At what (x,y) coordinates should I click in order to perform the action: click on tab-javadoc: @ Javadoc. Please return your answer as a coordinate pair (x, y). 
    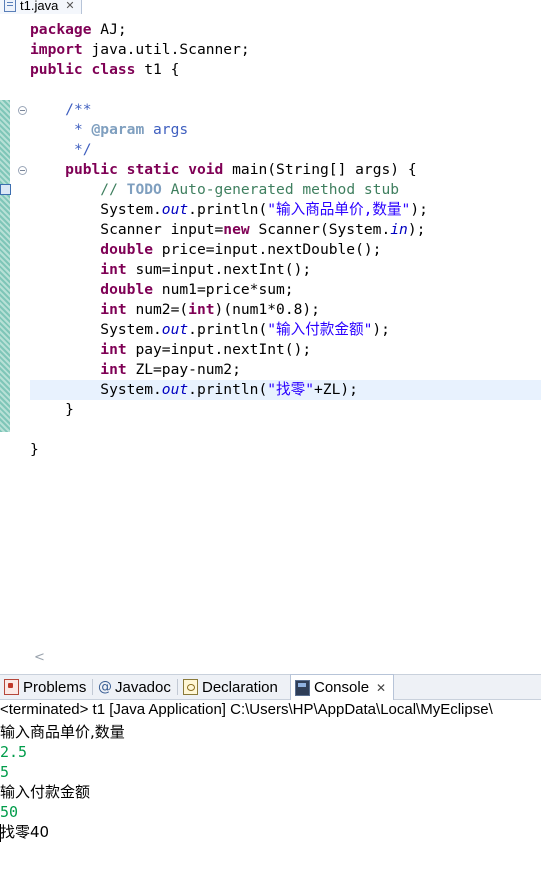
    Looking at the image, I should click on (135, 687).